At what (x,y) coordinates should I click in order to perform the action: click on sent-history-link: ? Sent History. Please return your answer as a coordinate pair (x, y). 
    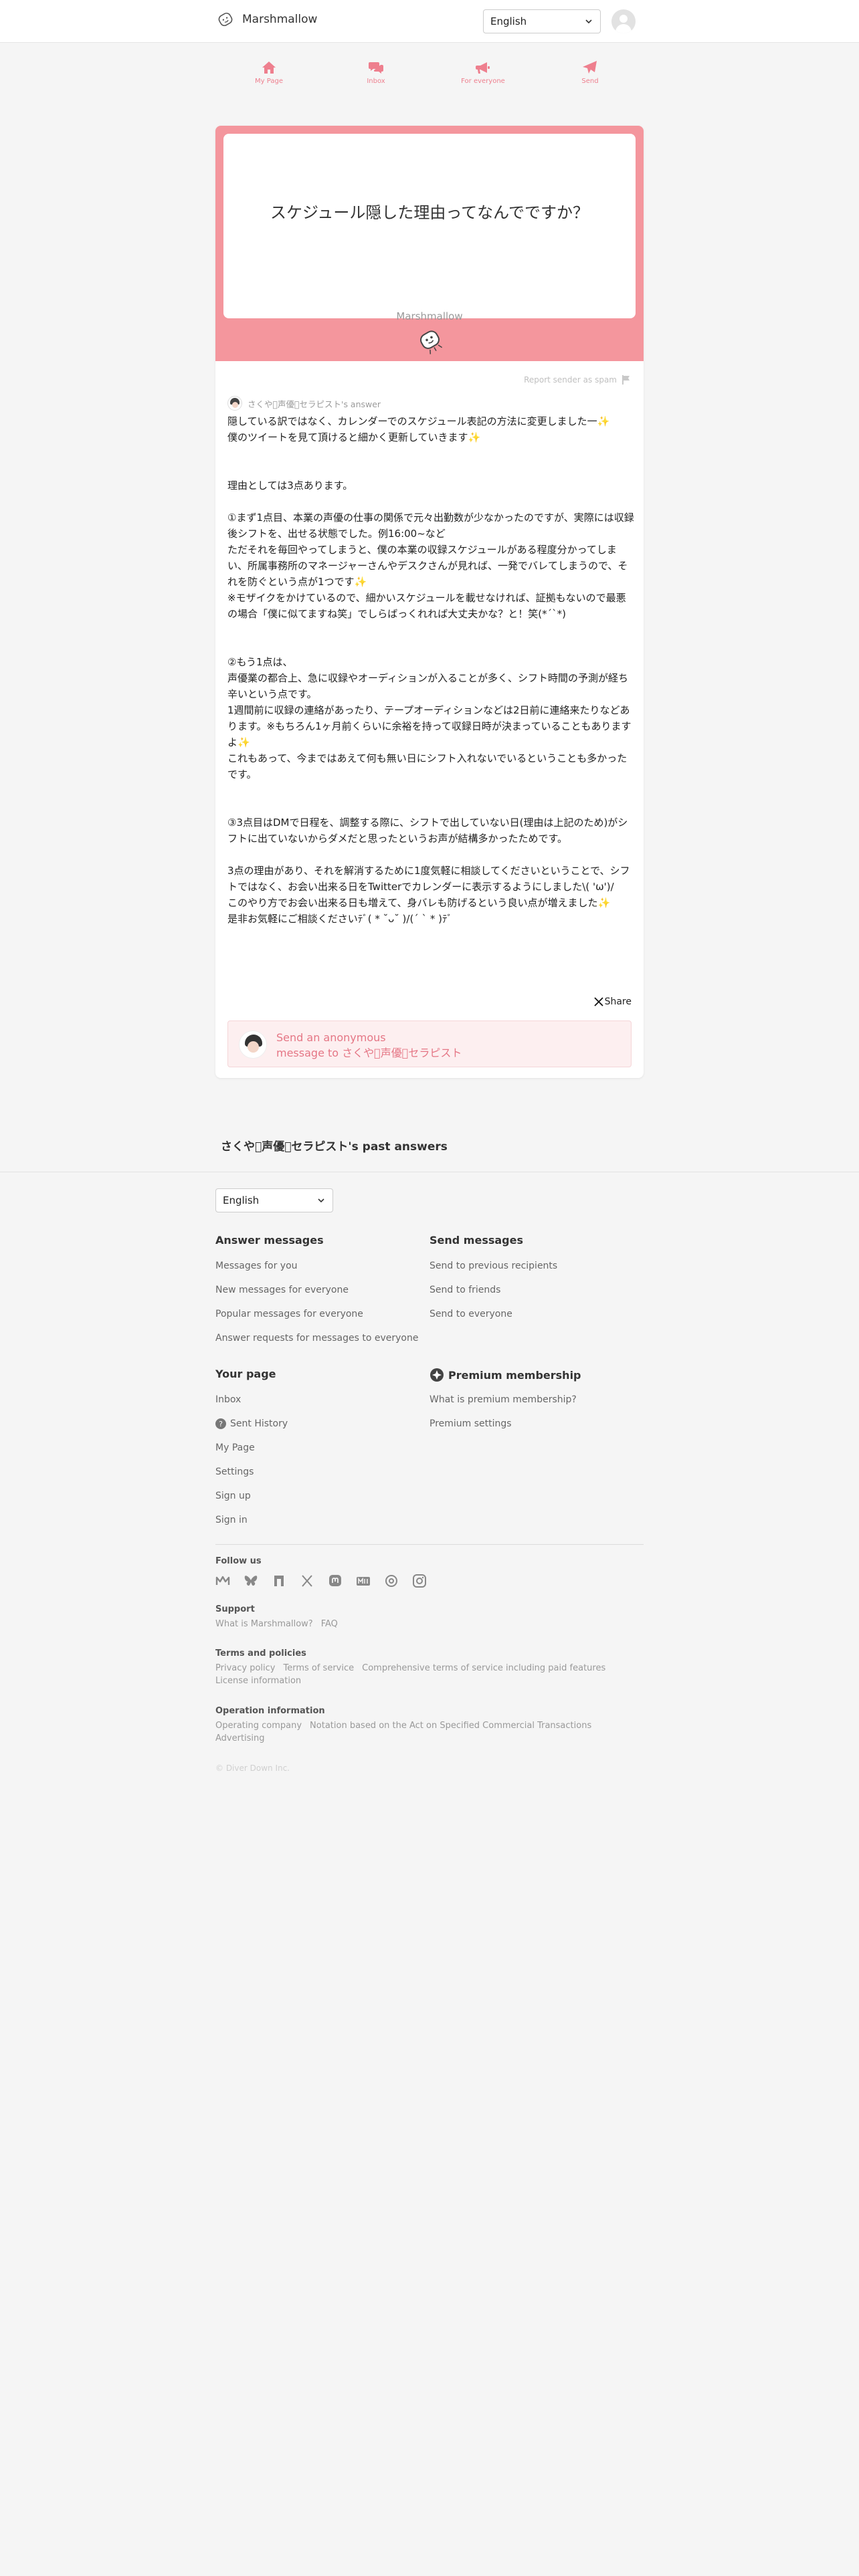
    Looking at the image, I should click on (251, 1424).